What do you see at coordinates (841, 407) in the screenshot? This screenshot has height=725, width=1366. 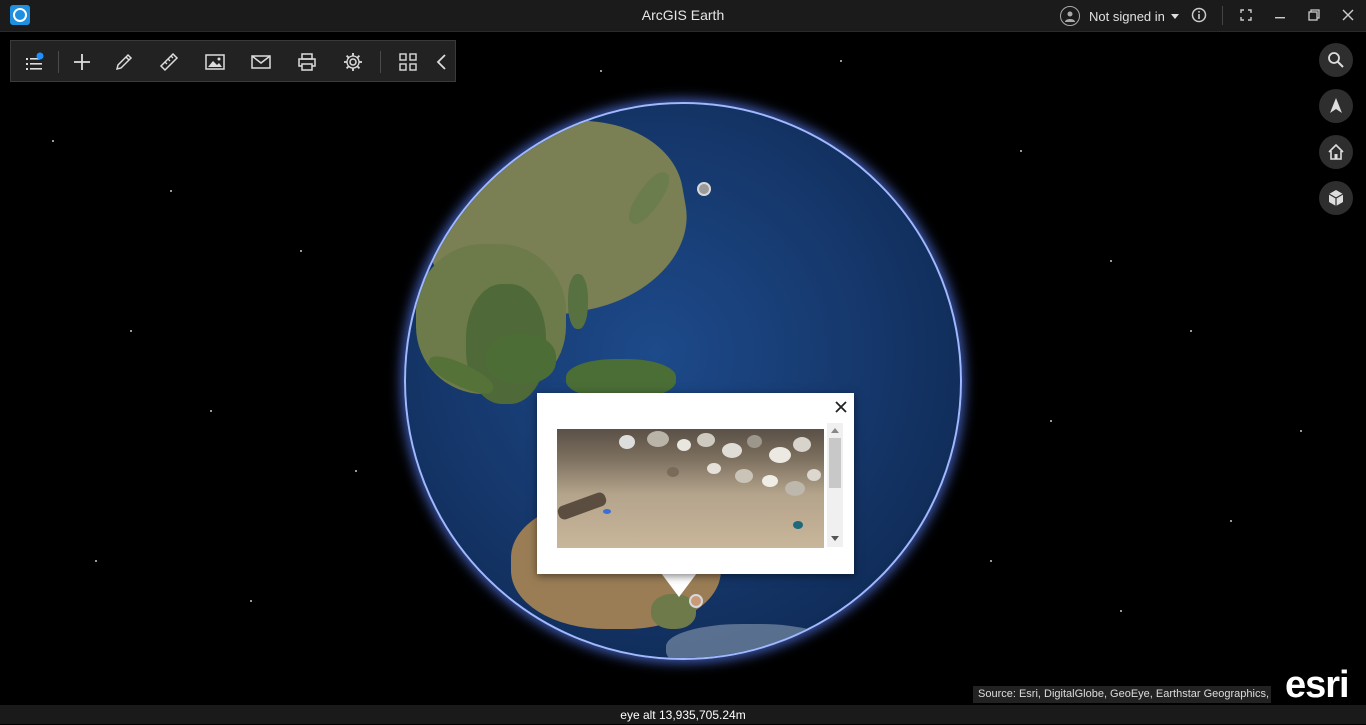 I see `close-icon` at bounding box center [841, 407].